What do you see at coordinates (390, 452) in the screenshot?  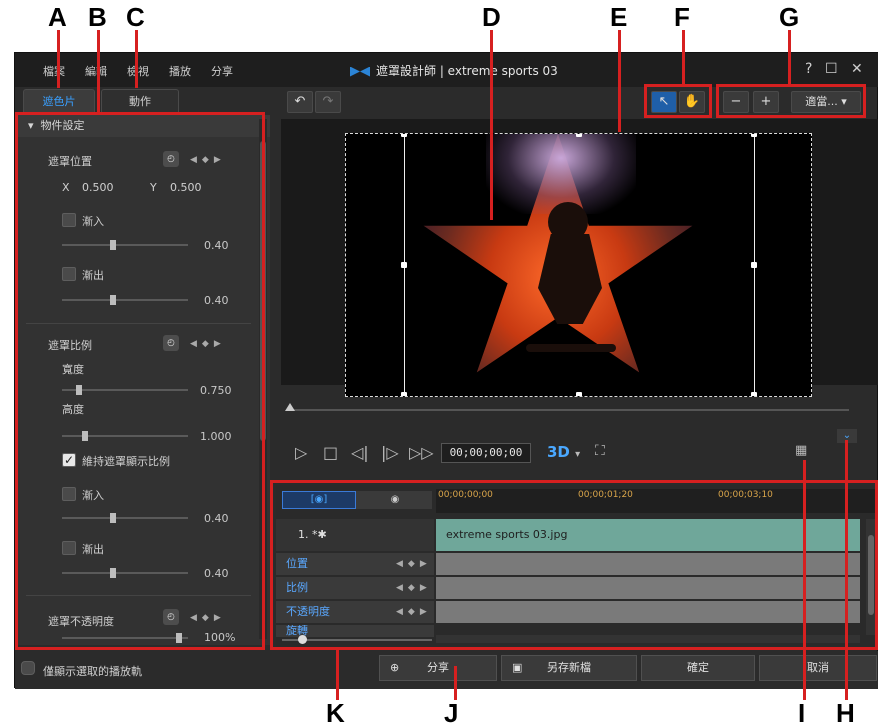 I see `next-frame-icon: |▷` at bounding box center [390, 452].